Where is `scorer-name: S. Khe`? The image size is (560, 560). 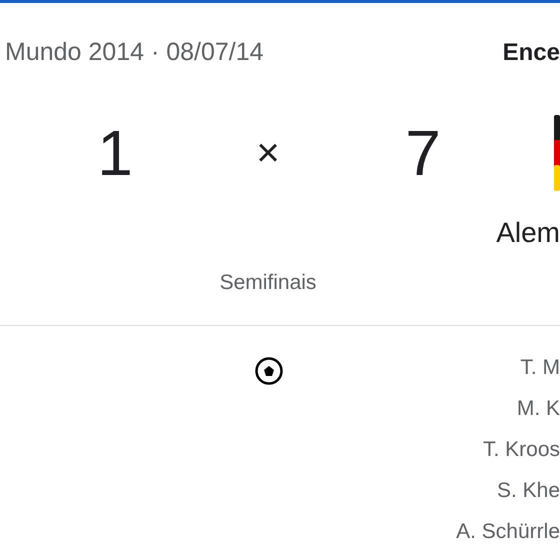 scorer-name: S. Khe is located at coordinates (528, 491).